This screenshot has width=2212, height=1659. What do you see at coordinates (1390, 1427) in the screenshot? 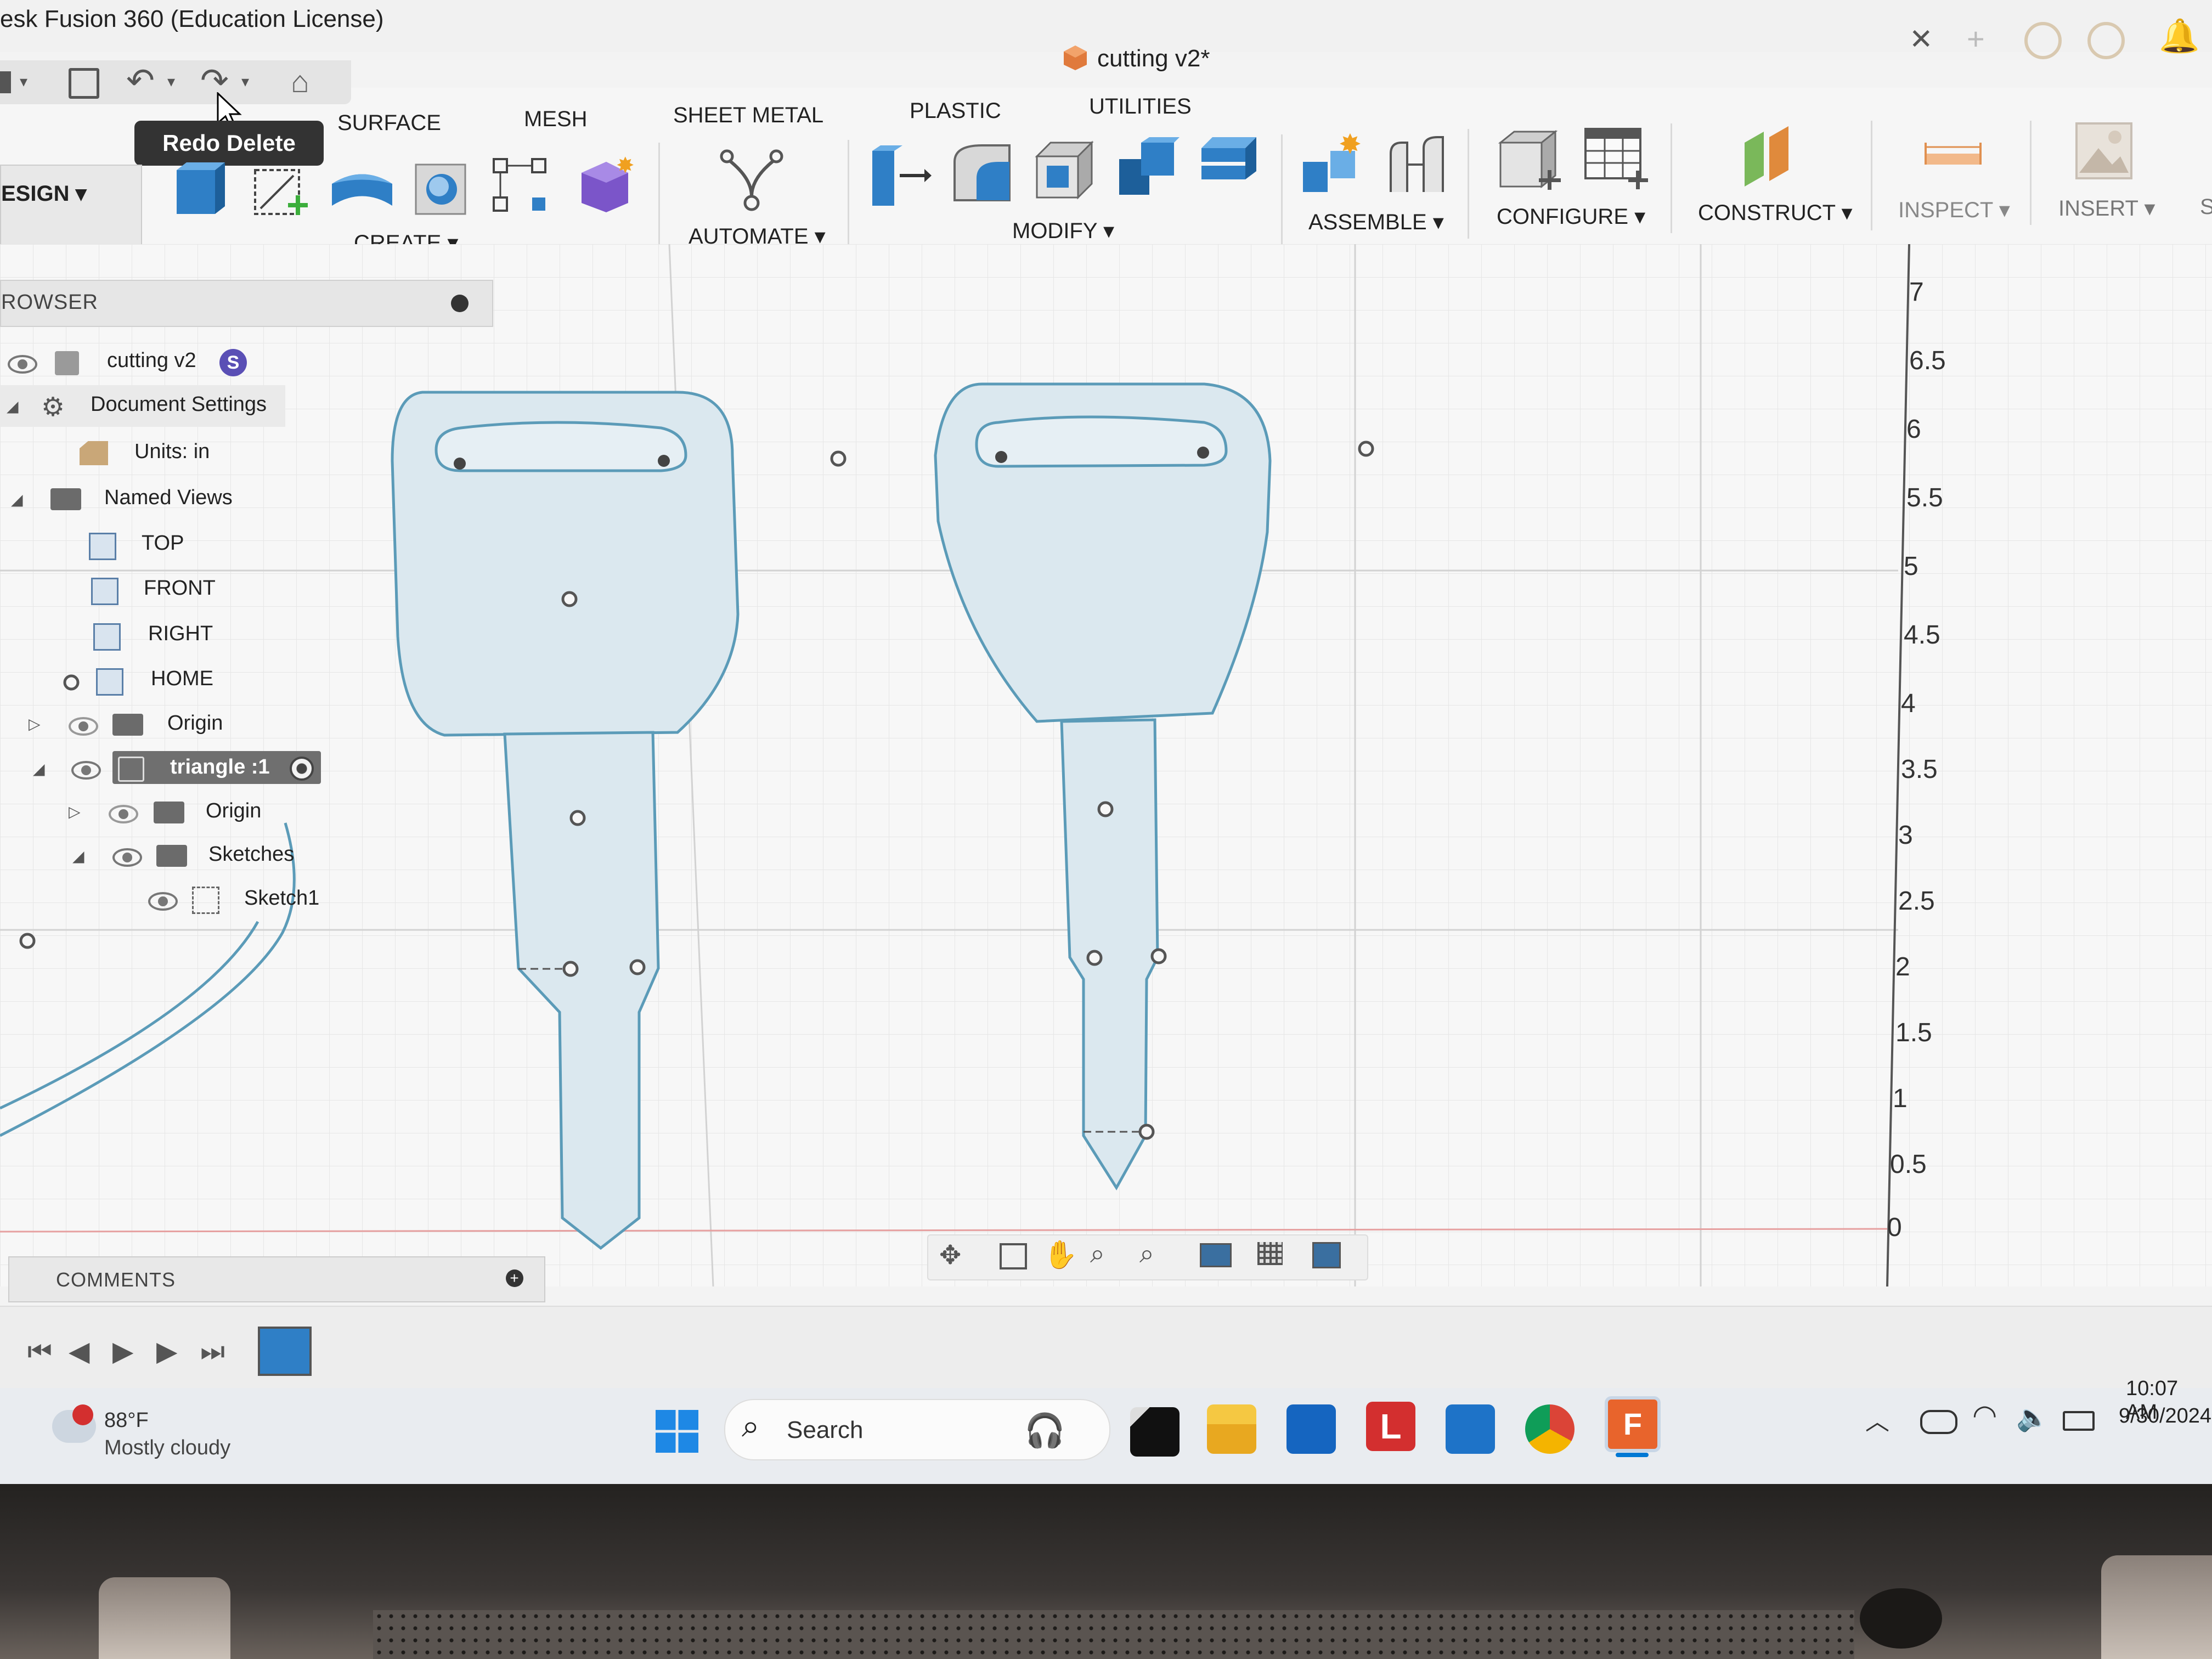
I see `lockdown-browser-icon: L` at bounding box center [1390, 1427].